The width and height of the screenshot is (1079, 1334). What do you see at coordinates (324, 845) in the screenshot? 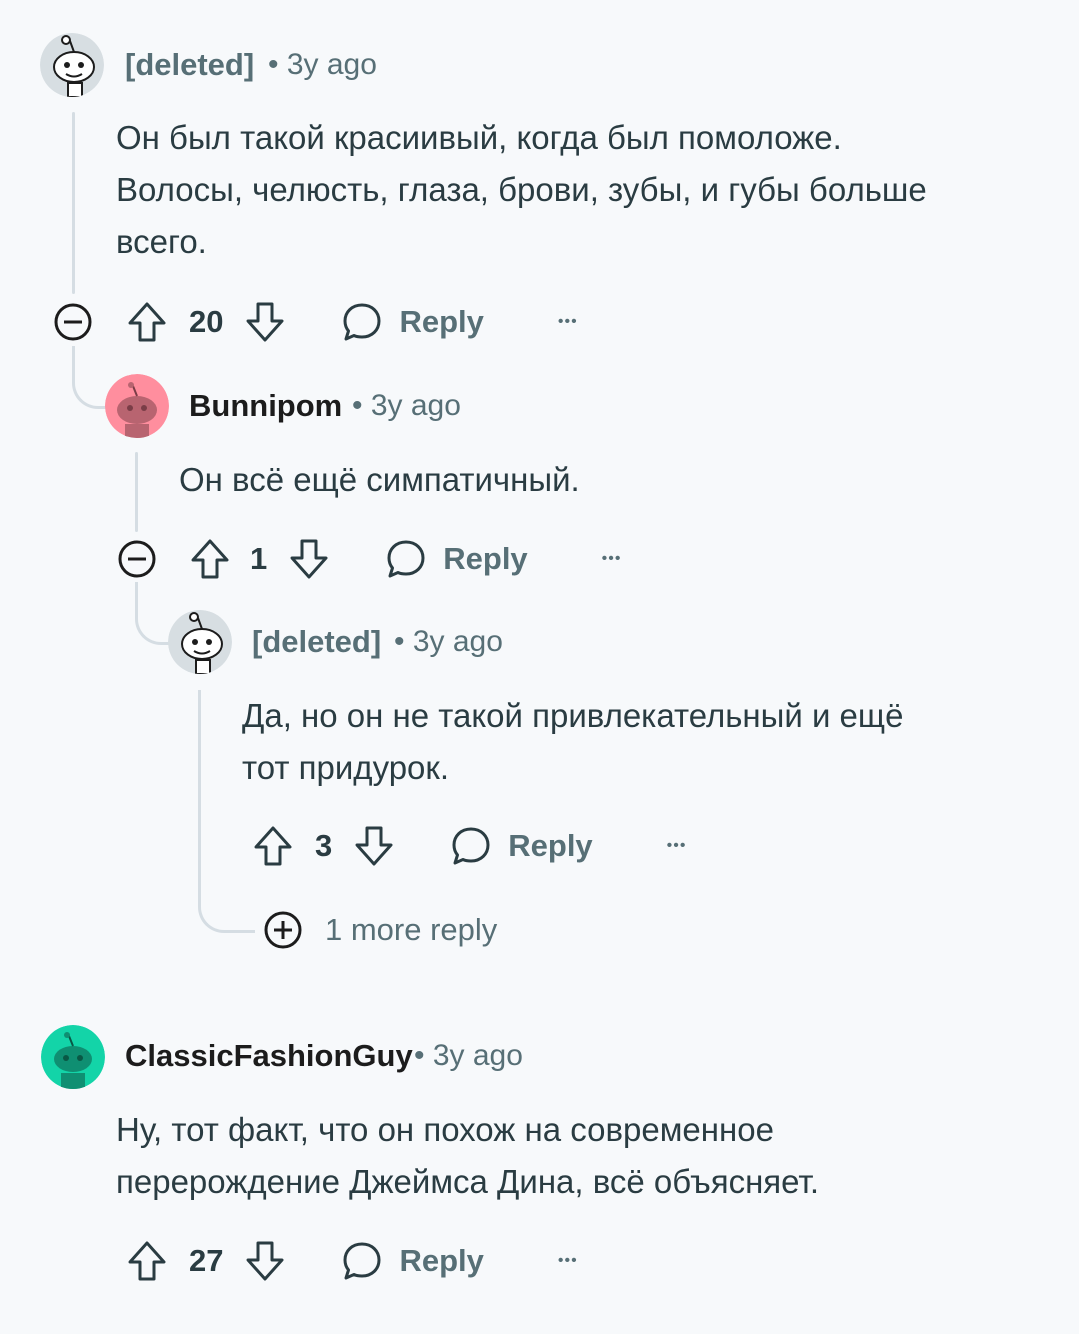
I see `vote-score: 3` at bounding box center [324, 845].